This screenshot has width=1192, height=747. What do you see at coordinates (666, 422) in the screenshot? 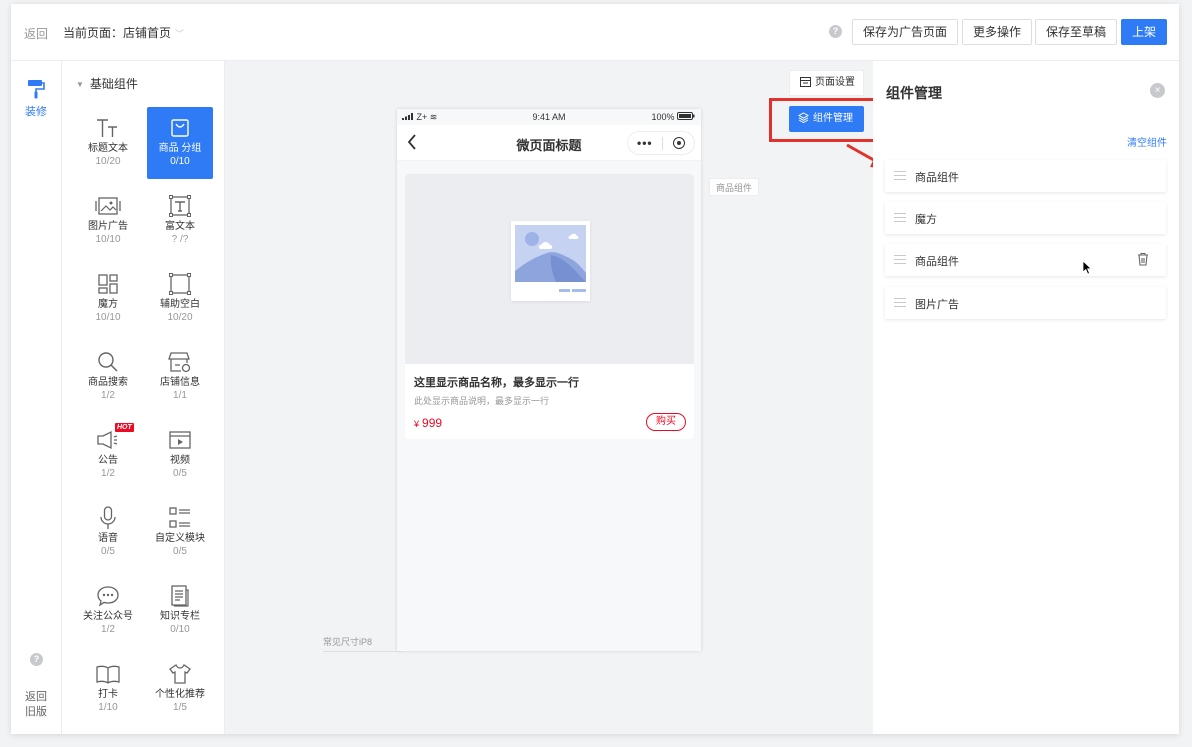
I see `buy-button: 购买` at bounding box center [666, 422].